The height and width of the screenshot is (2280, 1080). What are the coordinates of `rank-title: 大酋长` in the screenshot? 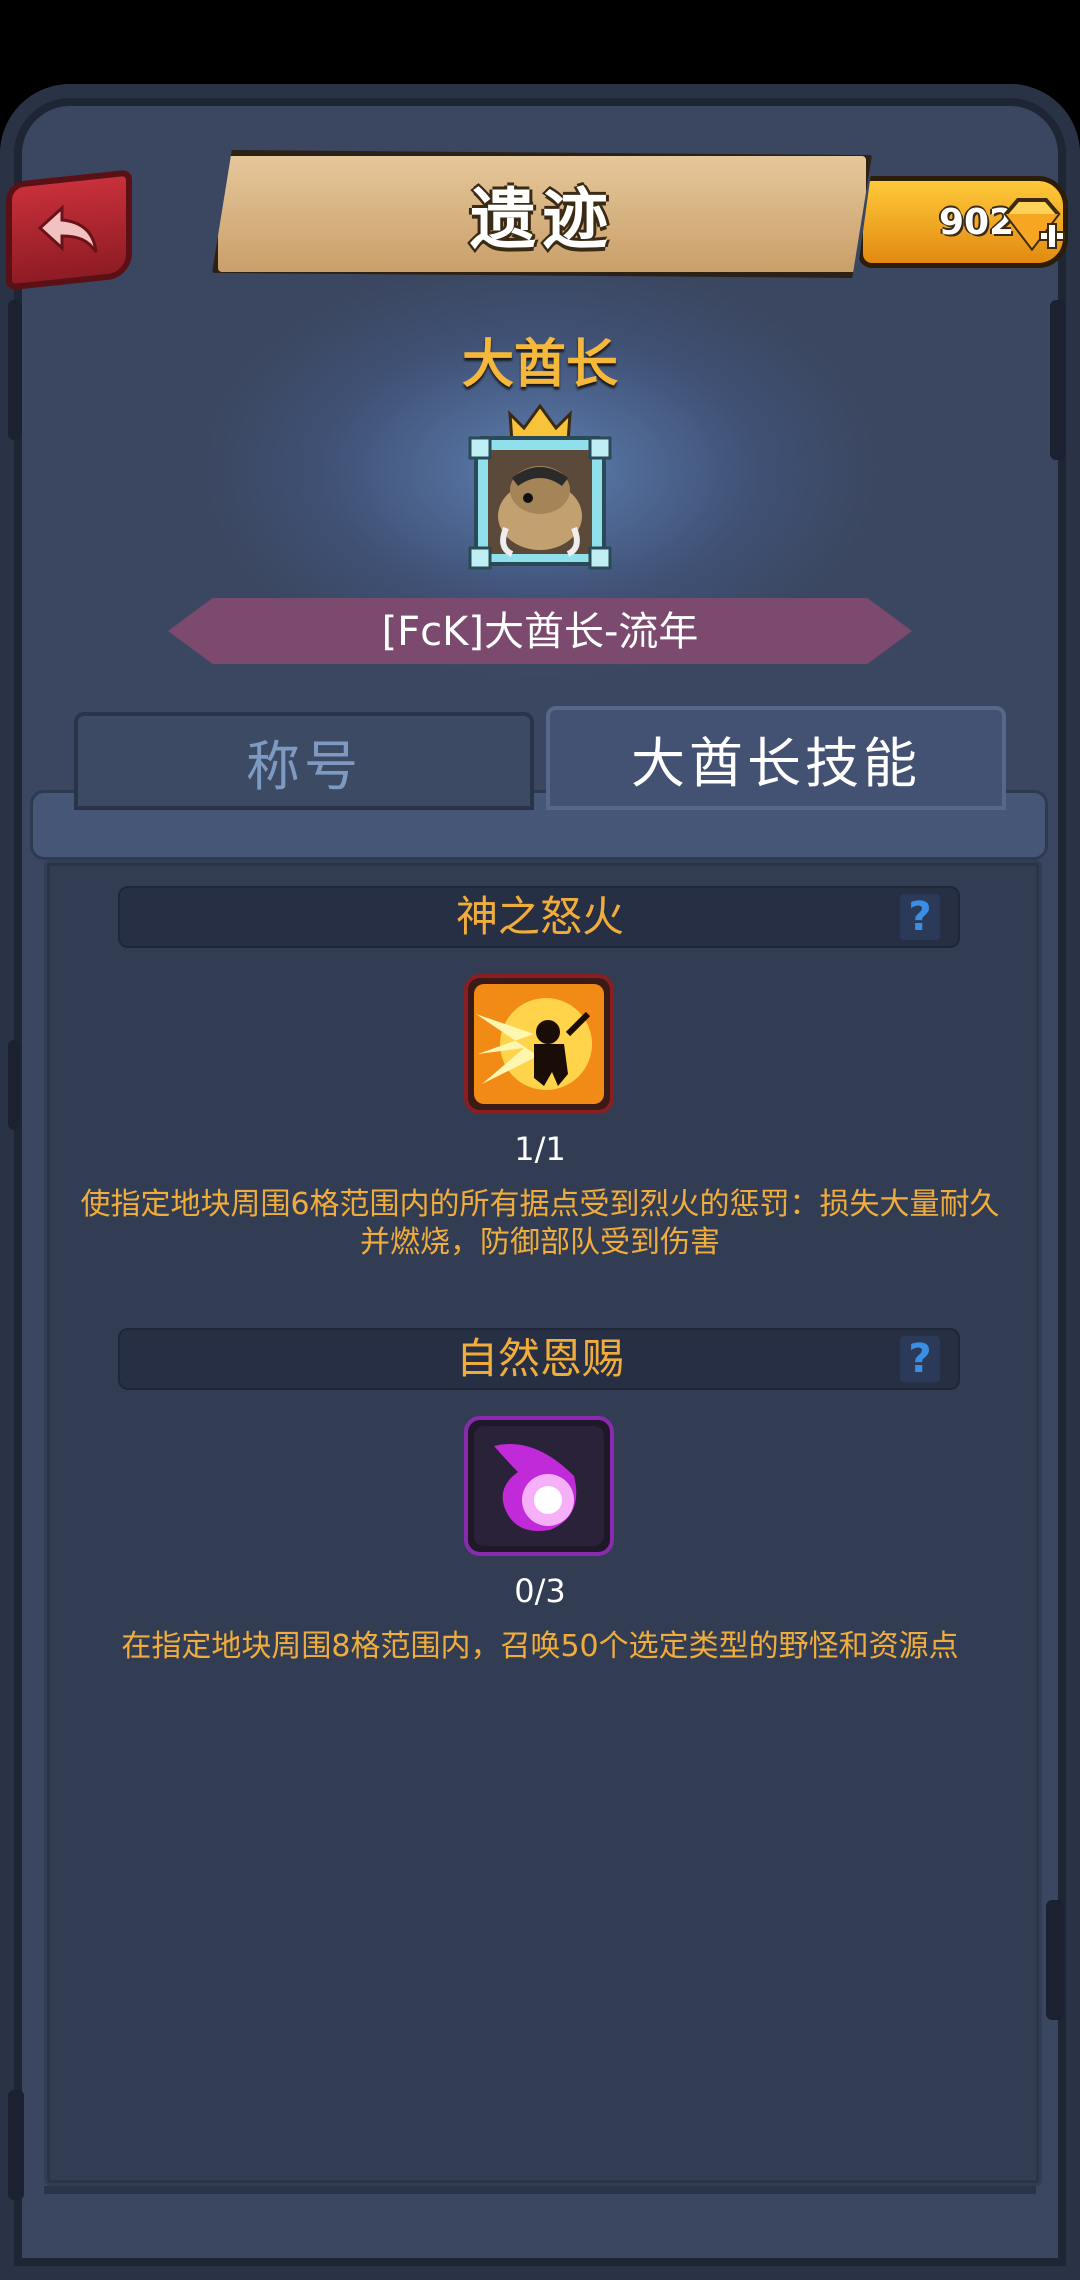 It's located at (539, 365).